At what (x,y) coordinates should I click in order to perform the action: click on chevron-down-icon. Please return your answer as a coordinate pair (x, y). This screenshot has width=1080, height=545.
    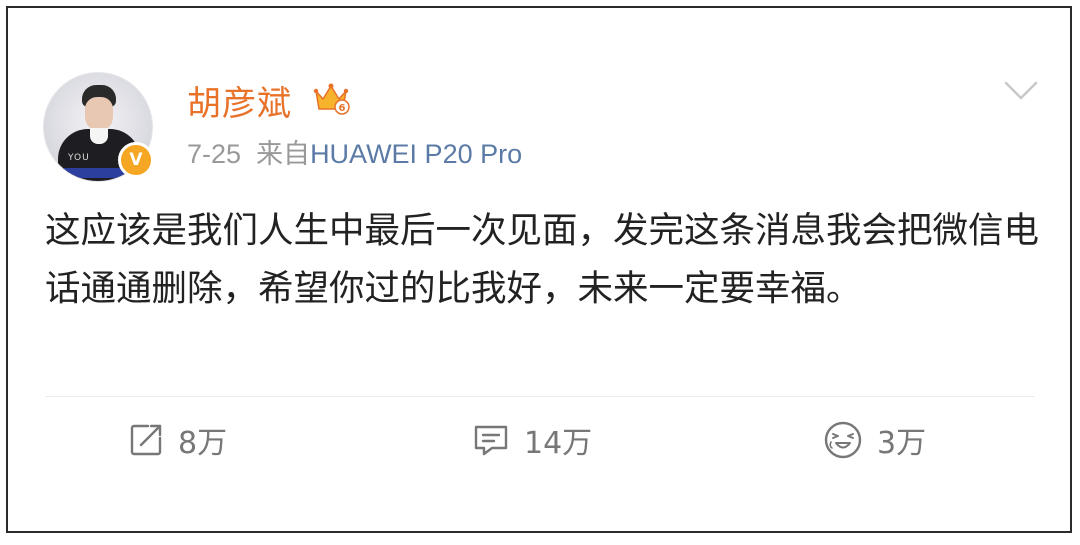
    Looking at the image, I should click on (1021, 91).